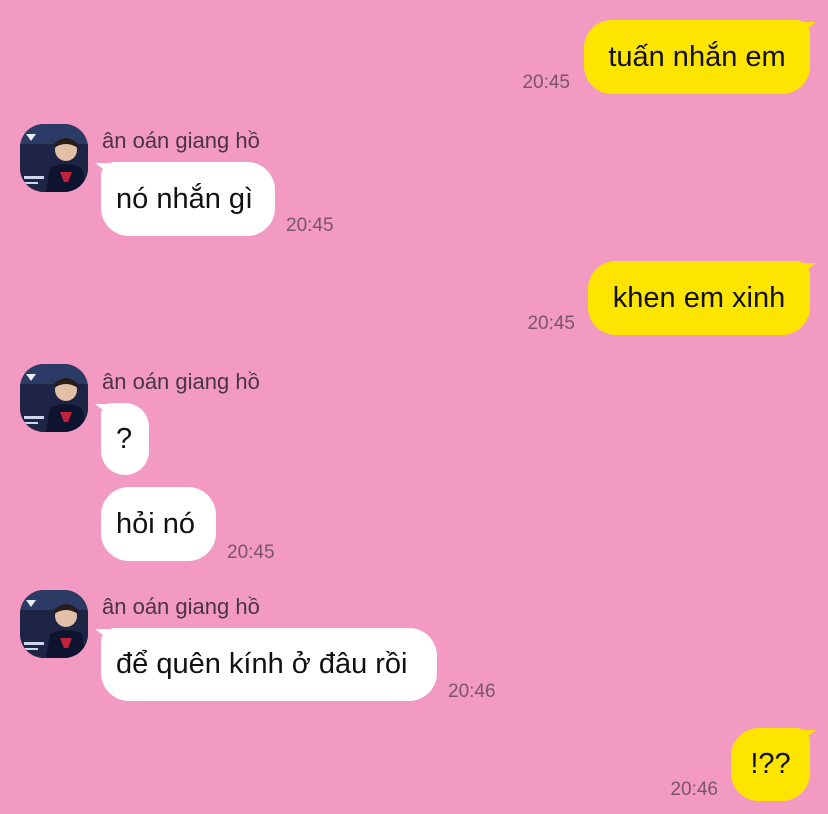  I want to click on incoming-message-bubble: ?, so click(125, 439).